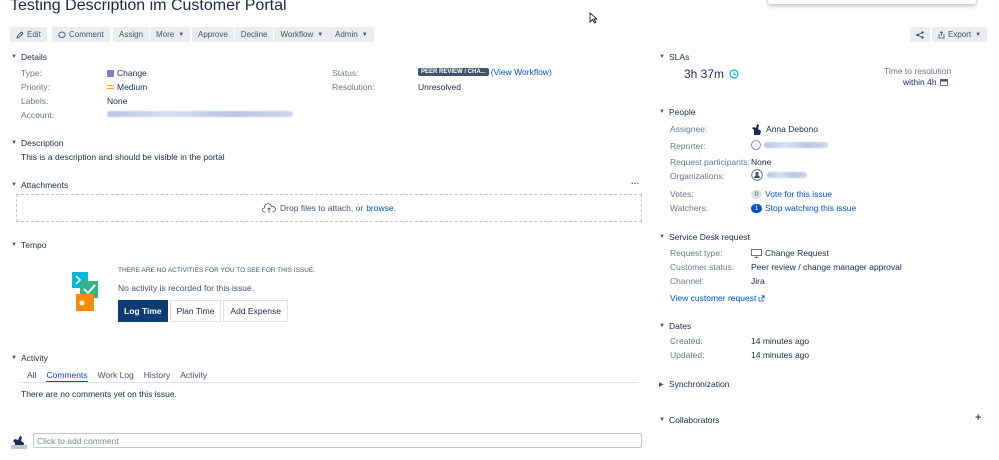 This screenshot has width=999, height=460. I want to click on dropdown-popup-edge, so click(872, 2).